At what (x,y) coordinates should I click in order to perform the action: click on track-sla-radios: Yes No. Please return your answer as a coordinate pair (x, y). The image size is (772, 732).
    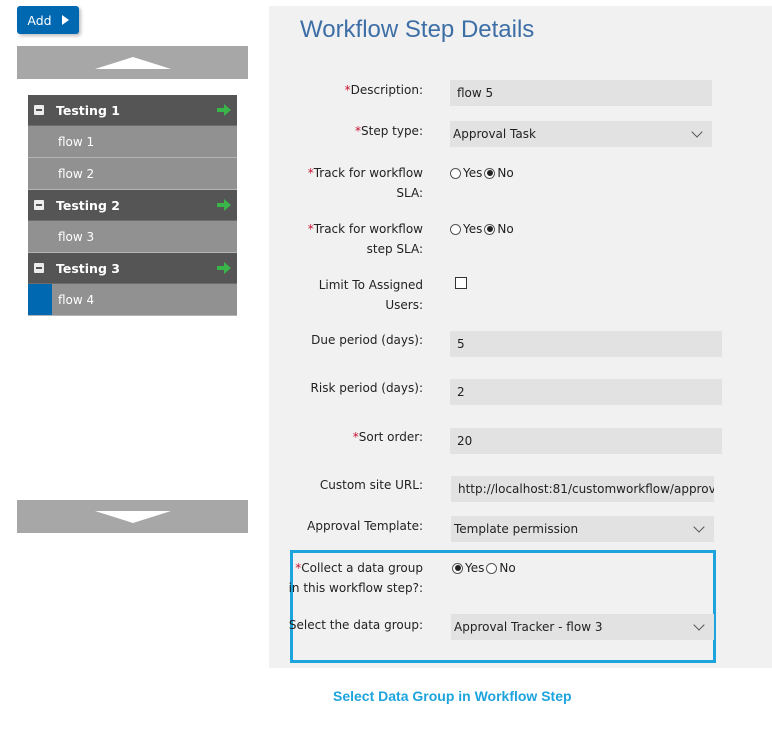
    Looking at the image, I should click on (483, 173).